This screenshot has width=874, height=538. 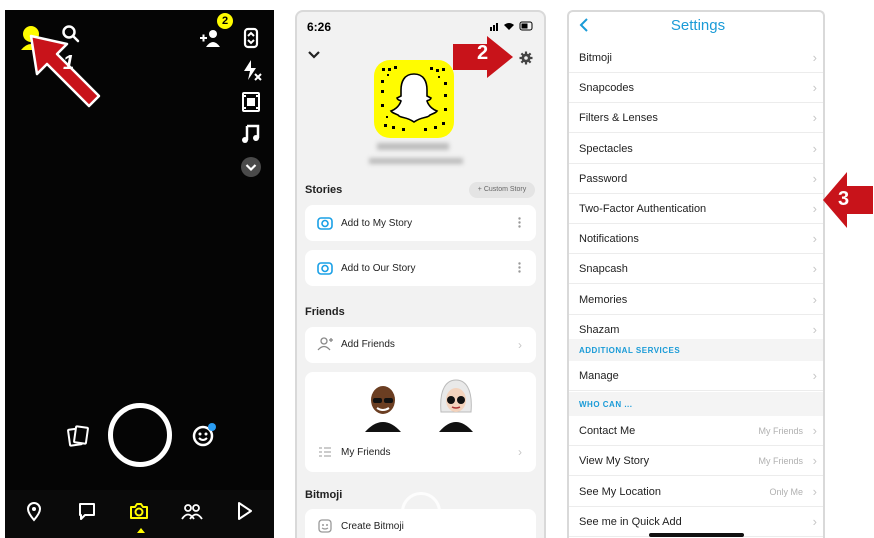 I want to click on my-friends-card: My Friends ›, so click(x=420, y=422).